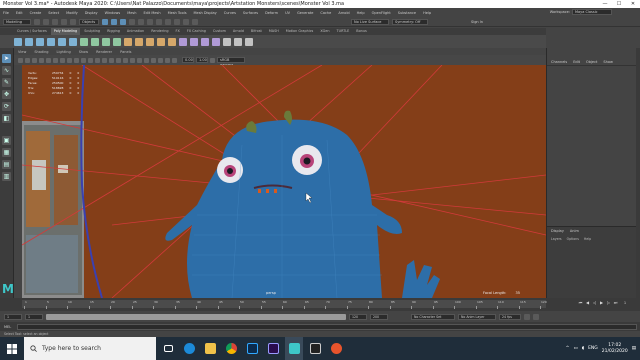 Image resolution: width=640 pixels, height=360 pixels. Describe the element at coordinates (536, 316) in the screenshot. I see `animation-prefs-icon` at that location.